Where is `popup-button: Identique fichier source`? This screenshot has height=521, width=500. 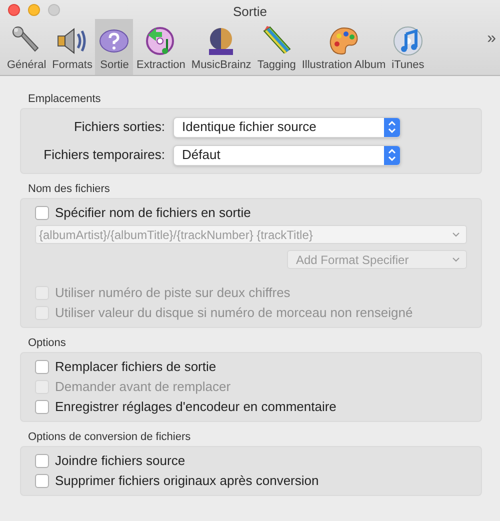 popup-button: Identique fichier source is located at coordinates (287, 127).